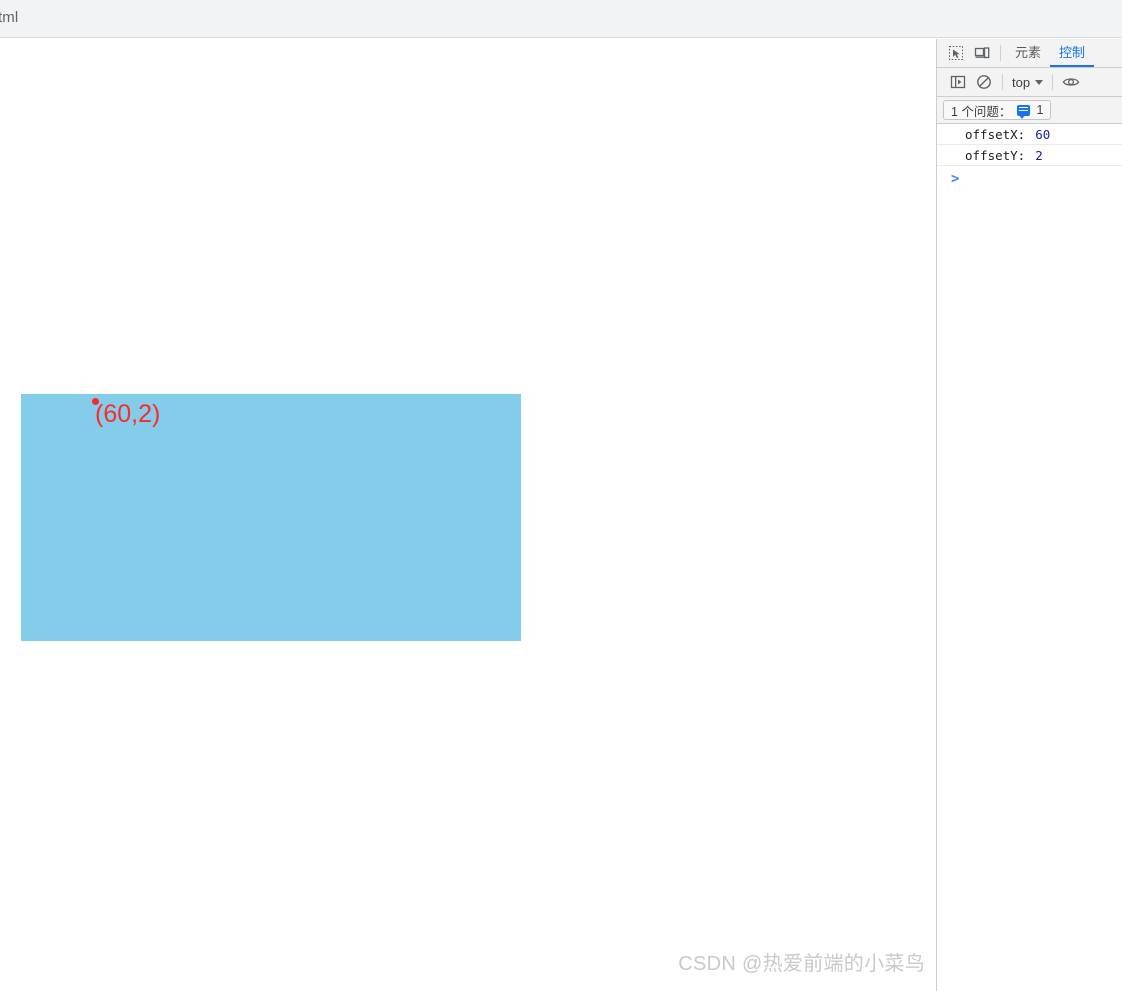 This screenshot has width=1122, height=991. I want to click on console-output: offsetX: 60 offsetY: 2 >, so click(1029, 158).